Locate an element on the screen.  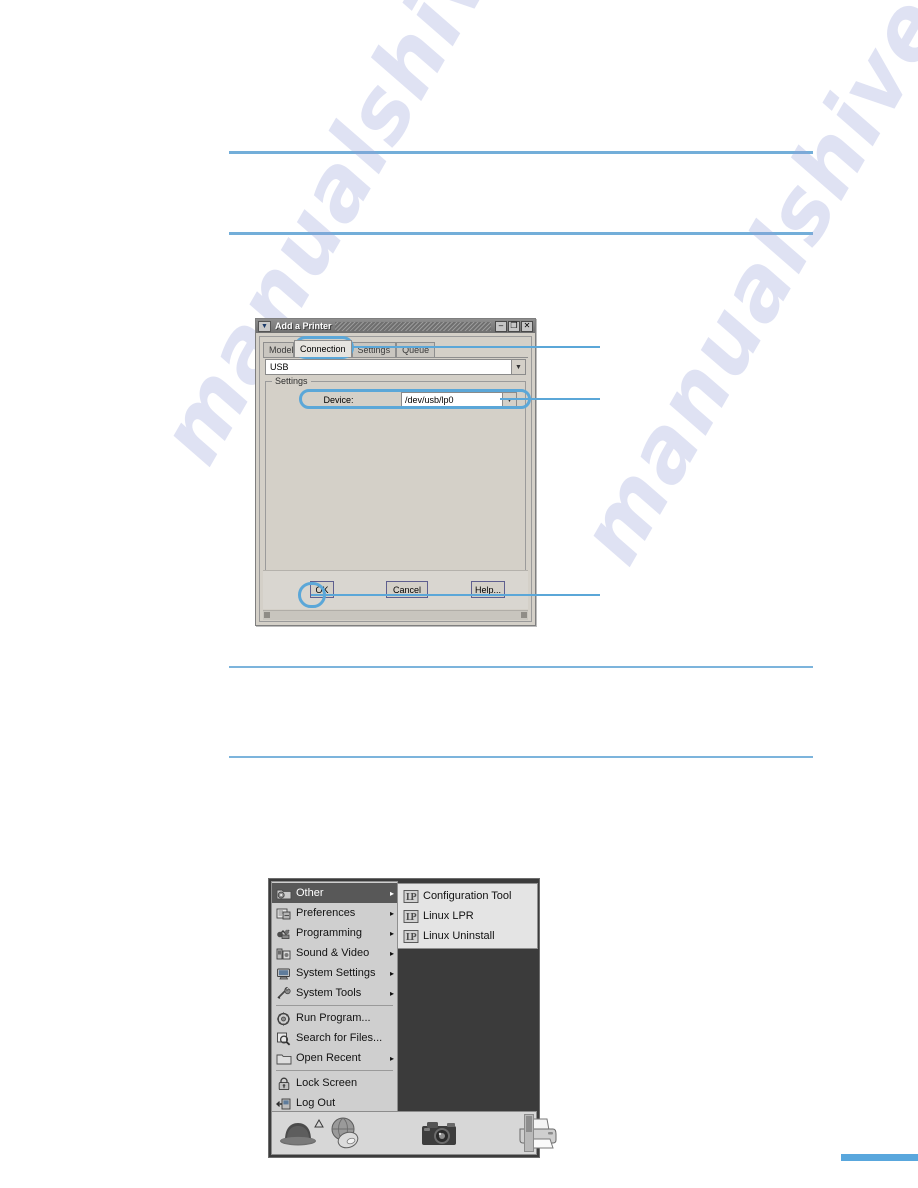
page-rule-third is located at coordinates (521, 667).